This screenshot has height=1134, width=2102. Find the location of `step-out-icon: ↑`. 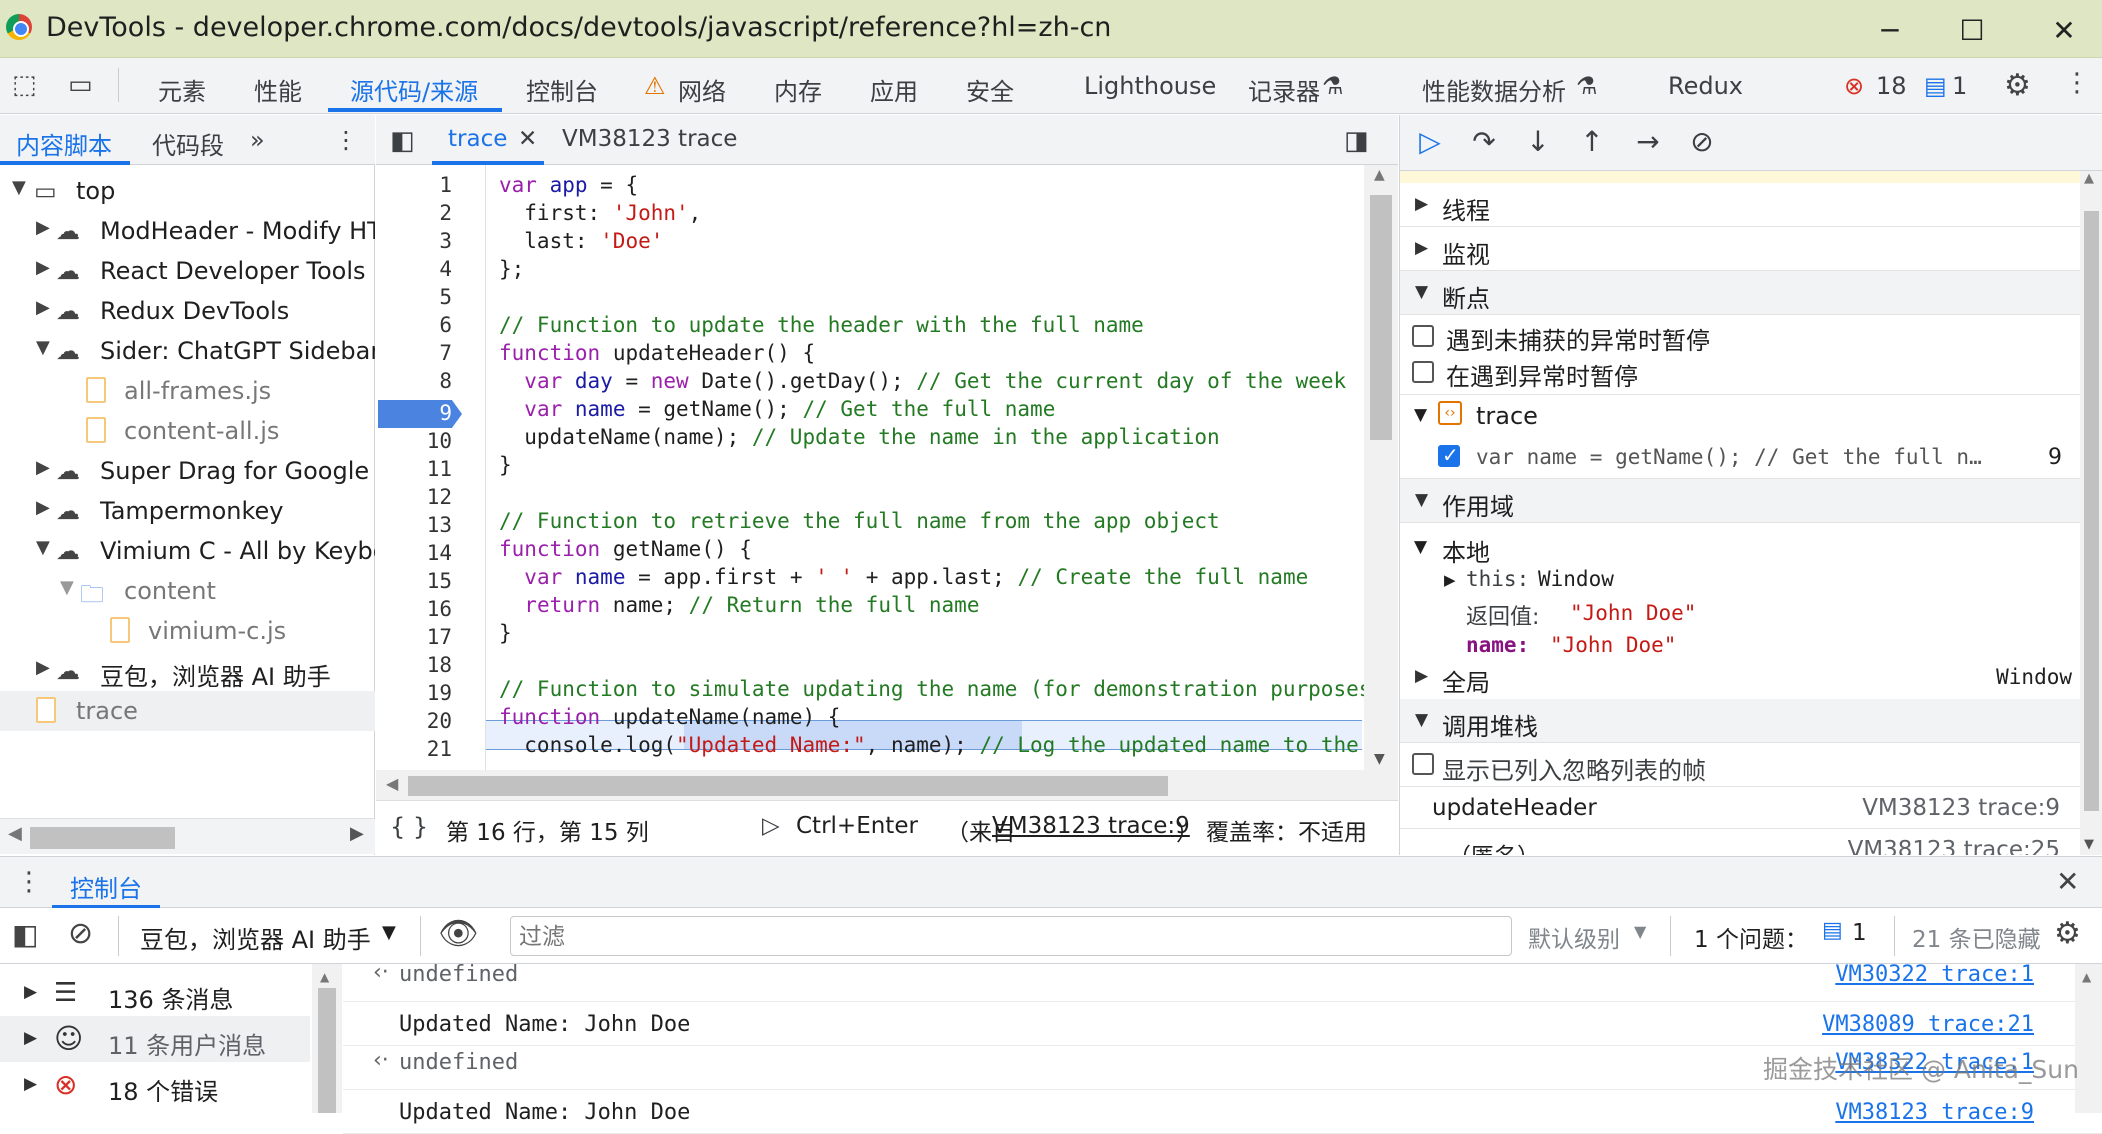

step-out-icon: ↑ is located at coordinates (1592, 141).